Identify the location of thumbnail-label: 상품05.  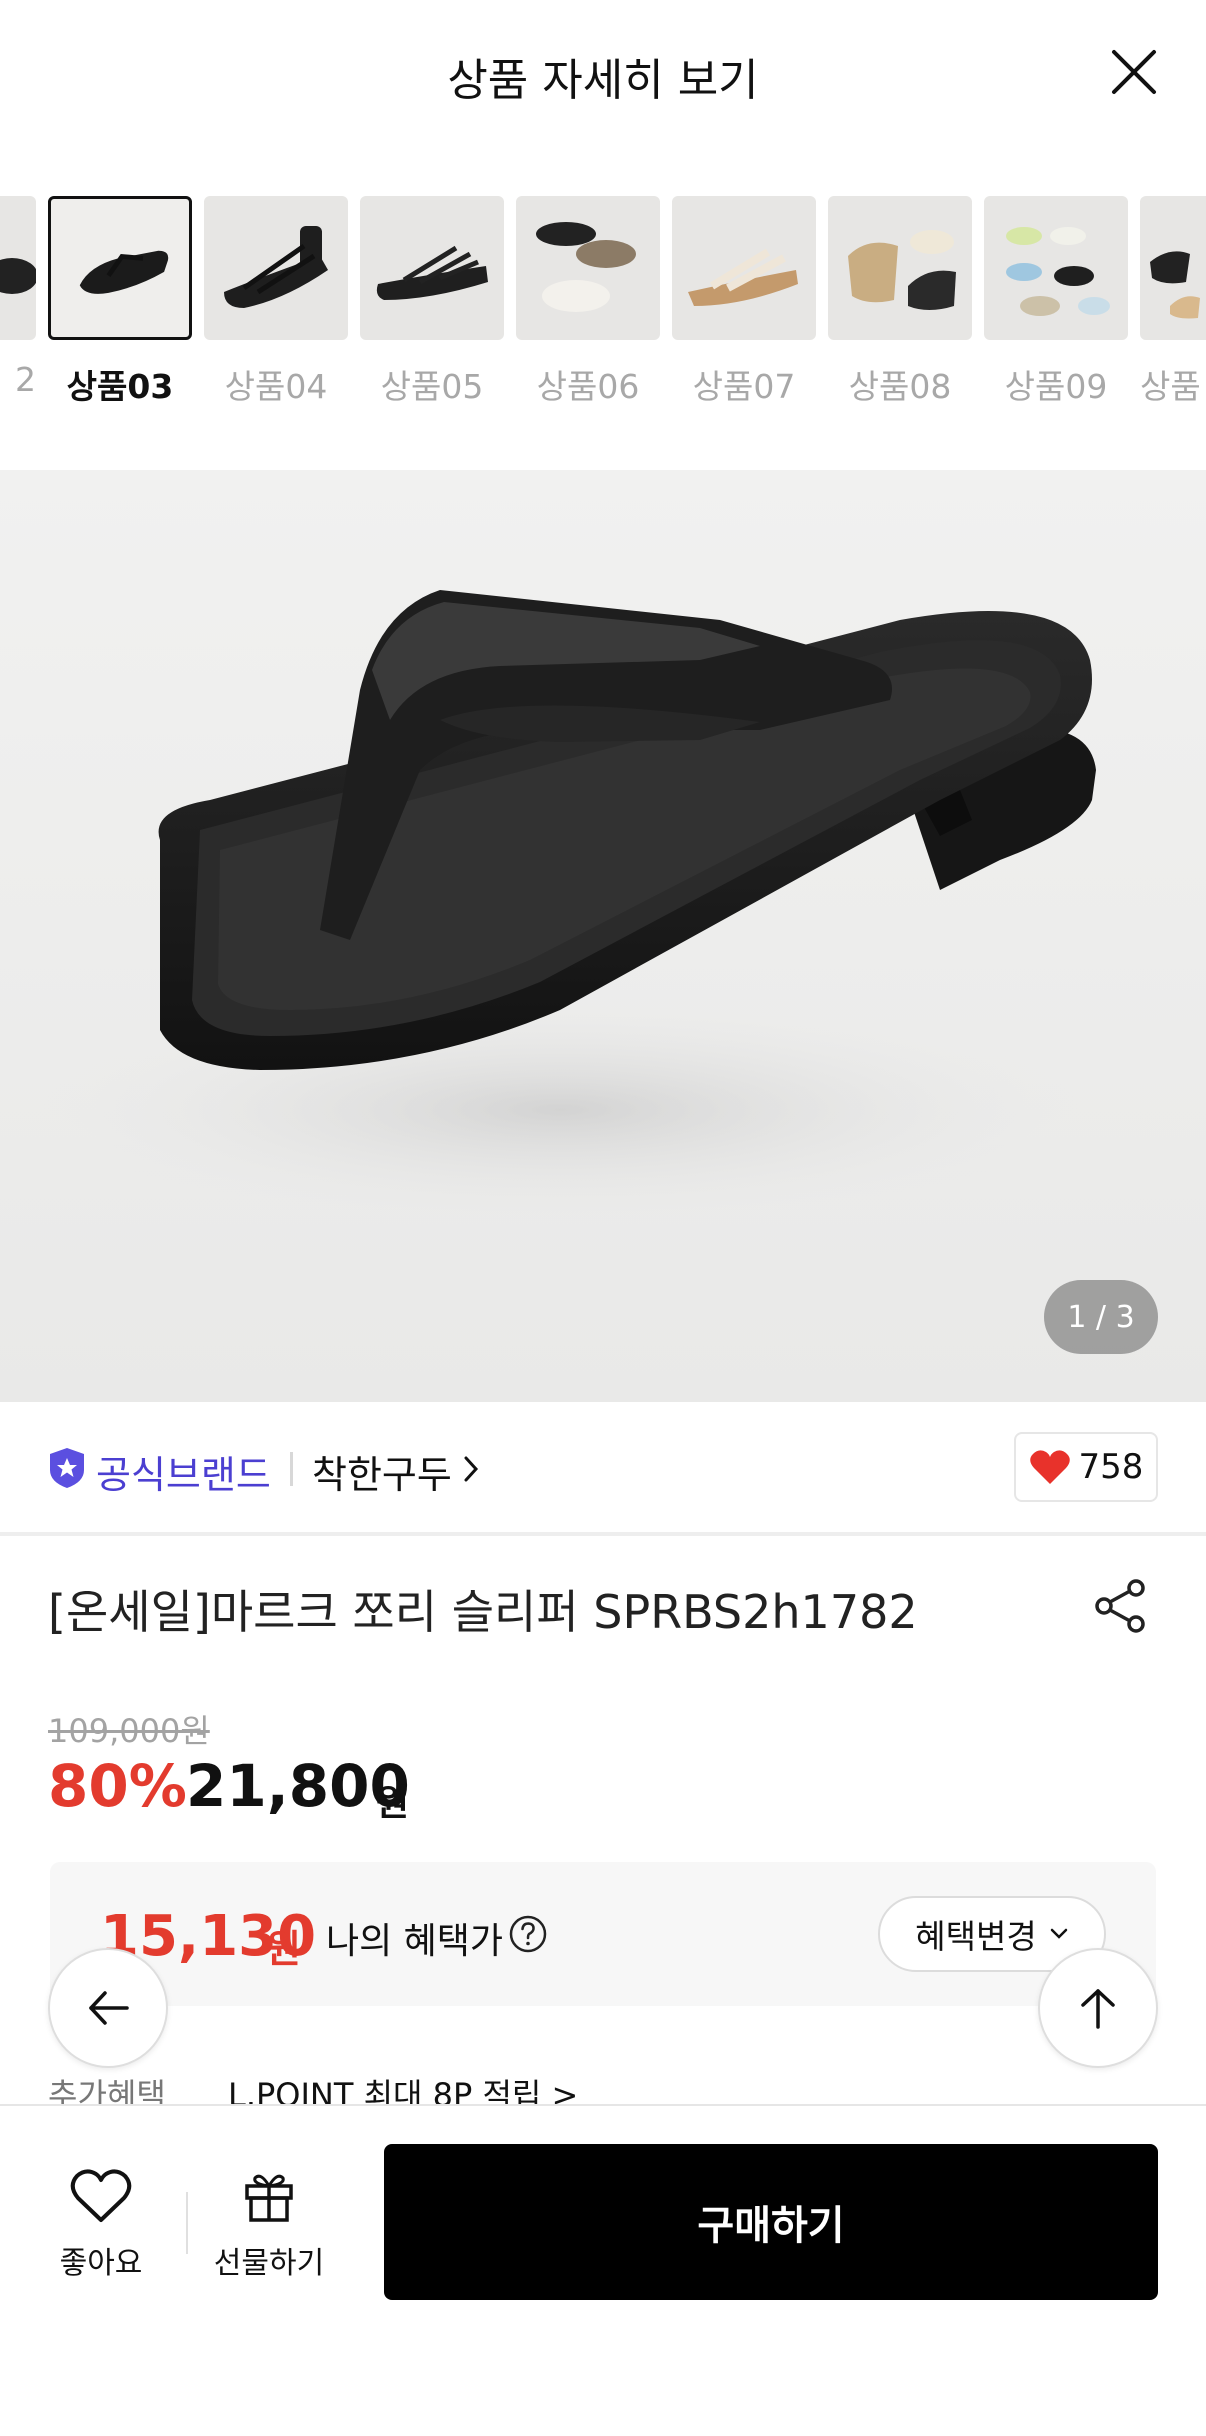
(432, 386).